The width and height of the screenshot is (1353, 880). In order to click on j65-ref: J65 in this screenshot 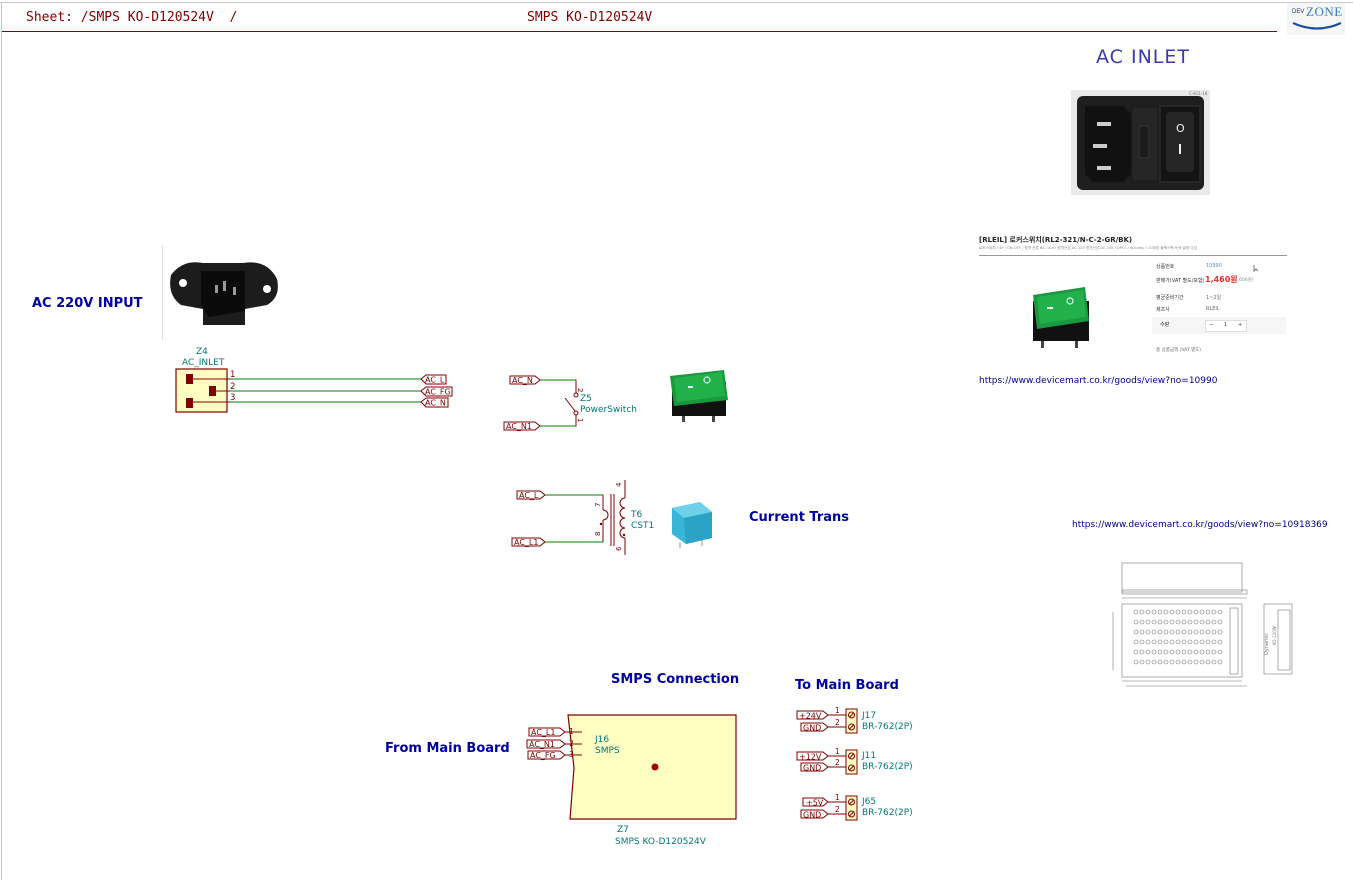, I will do `click(869, 802)`.